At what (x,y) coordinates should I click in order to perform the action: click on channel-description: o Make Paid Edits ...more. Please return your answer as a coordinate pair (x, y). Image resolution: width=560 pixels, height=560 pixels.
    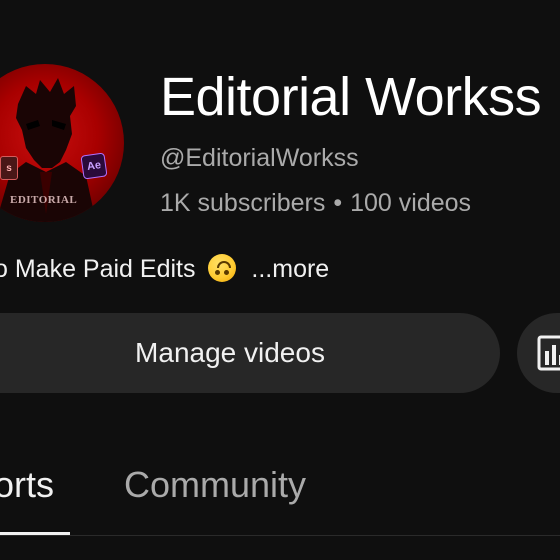
    Looking at the image, I should click on (164, 269).